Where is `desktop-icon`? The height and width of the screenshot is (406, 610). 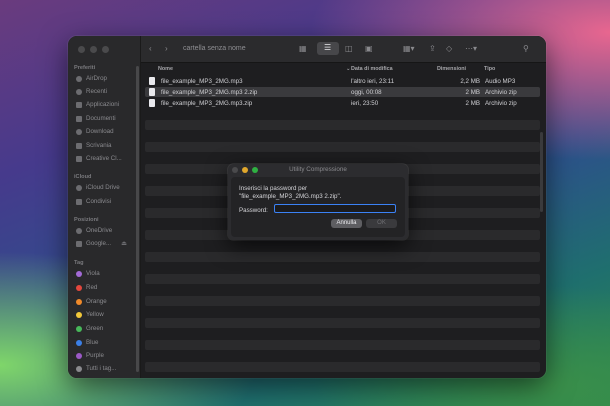 desktop-icon is located at coordinates (79, 145).